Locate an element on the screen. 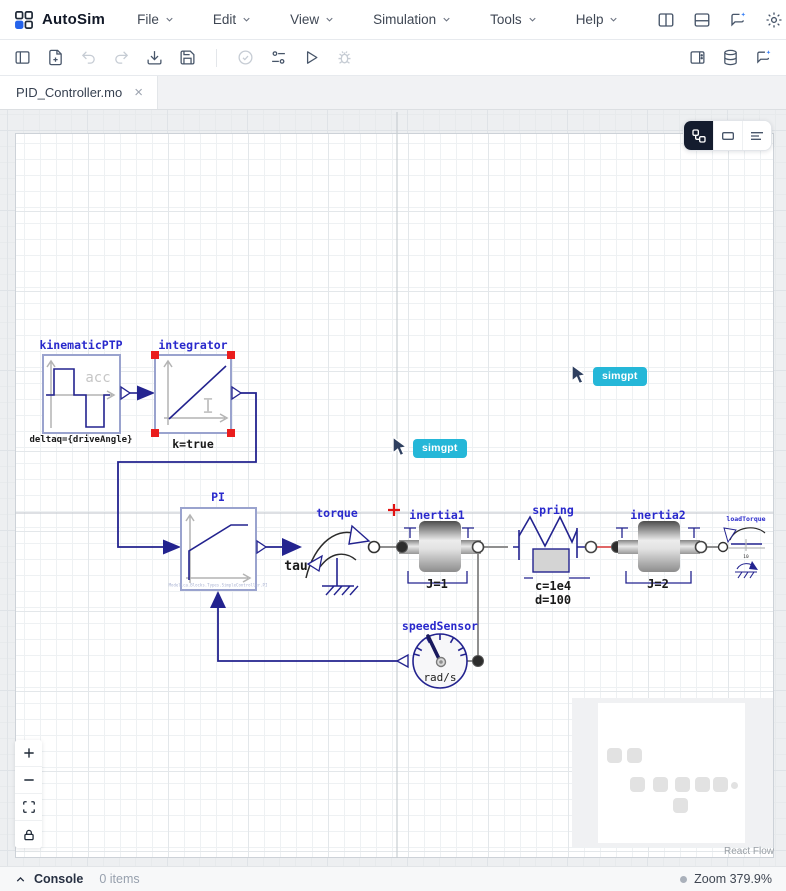 Image resolution: width=786 pixels, height=891 pixels. check-model-button is located at coordinates (245, 57).